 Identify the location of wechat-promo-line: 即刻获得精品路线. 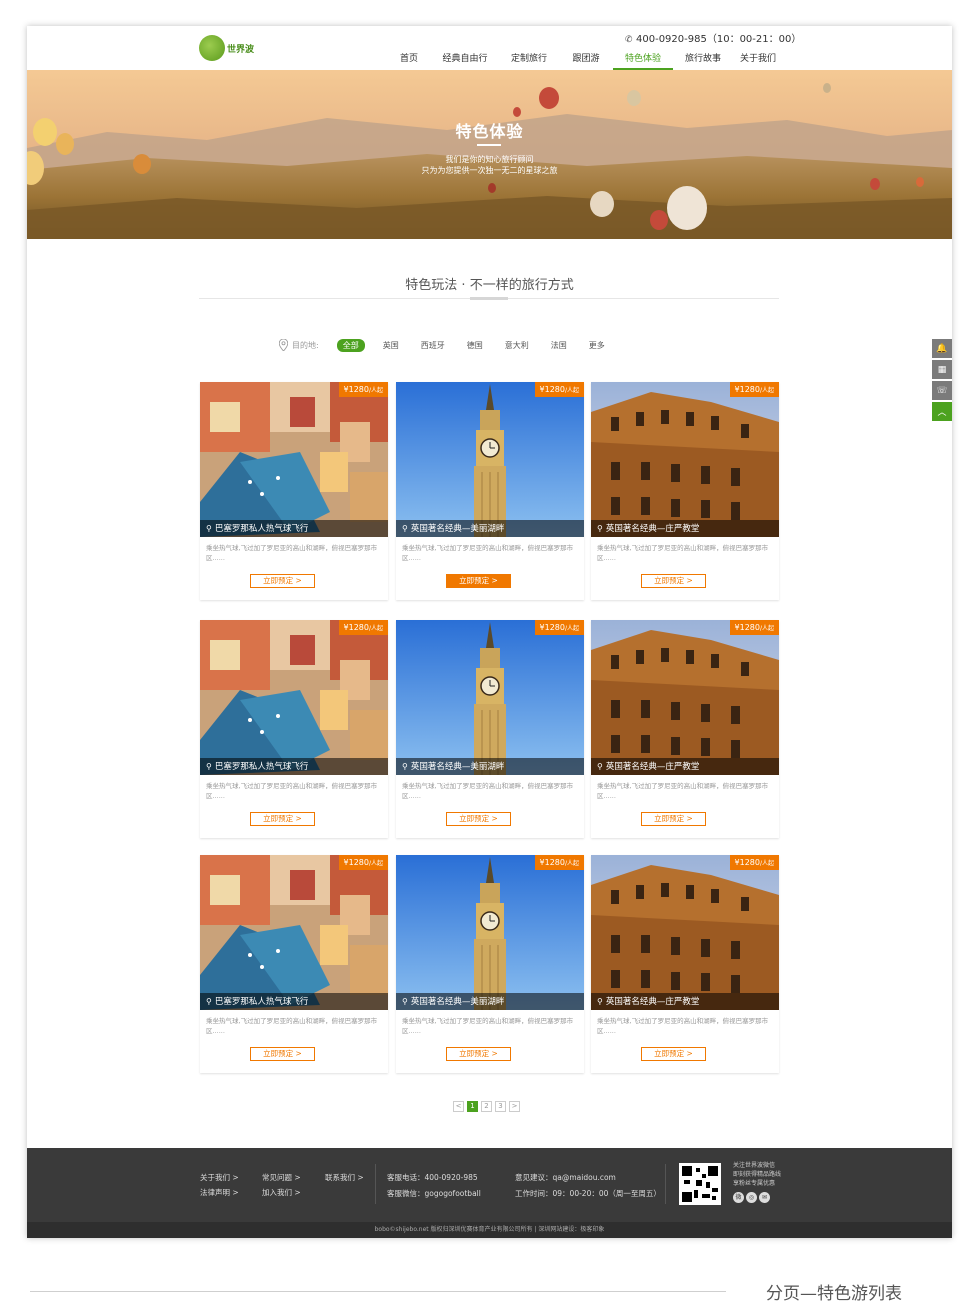
(757, 1174).